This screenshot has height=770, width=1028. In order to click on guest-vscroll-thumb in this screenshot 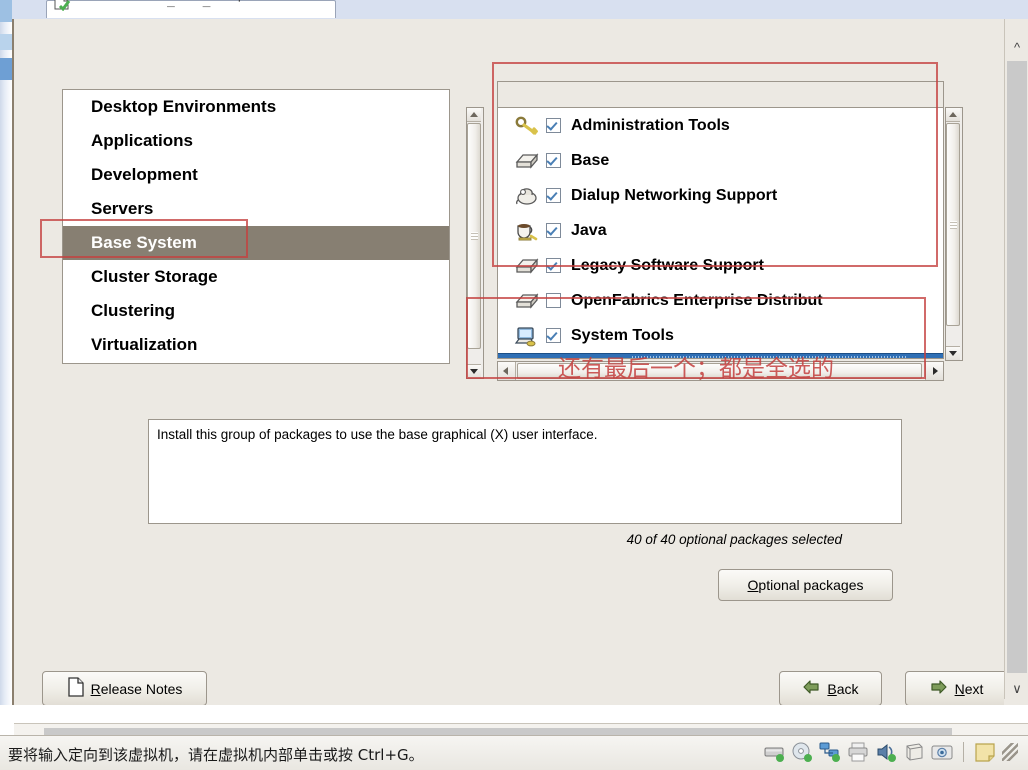, I will do `click(1017, 367)`.